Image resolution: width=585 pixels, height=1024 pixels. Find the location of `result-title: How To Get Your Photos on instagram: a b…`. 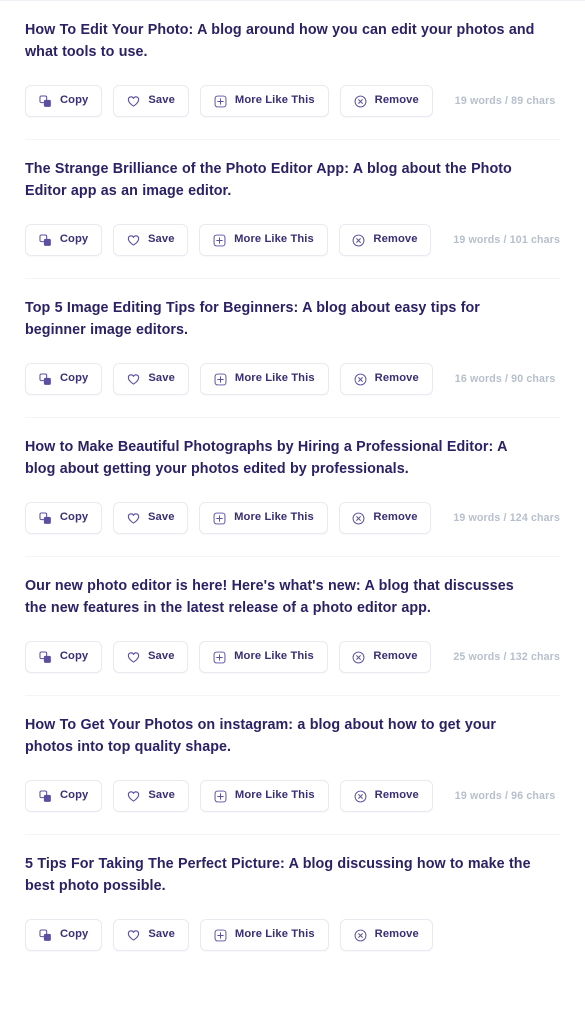

result-title: How To Get Your Photos on instagram: a b… is located at coordinates (260, 736).